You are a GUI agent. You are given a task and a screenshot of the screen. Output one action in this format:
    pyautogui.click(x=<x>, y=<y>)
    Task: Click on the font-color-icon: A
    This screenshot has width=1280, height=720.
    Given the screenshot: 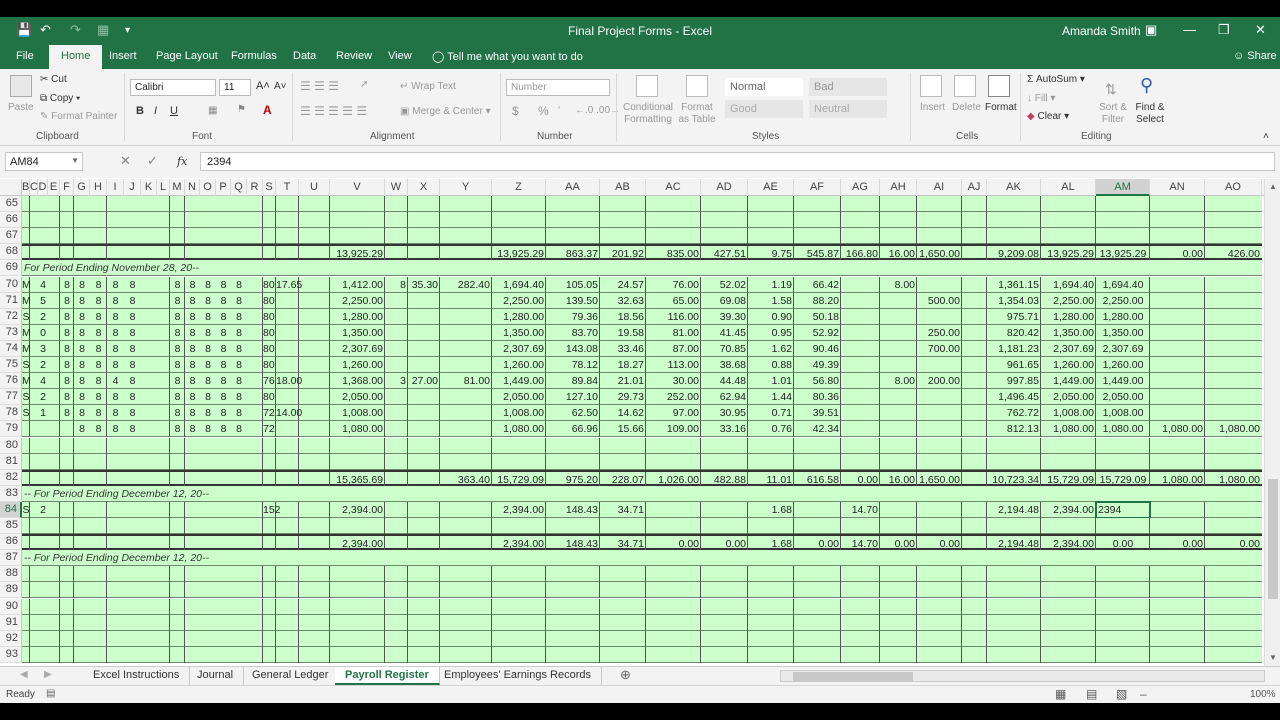 What is the action you would take?
    pyautogui.click(x=267, y=110)
    